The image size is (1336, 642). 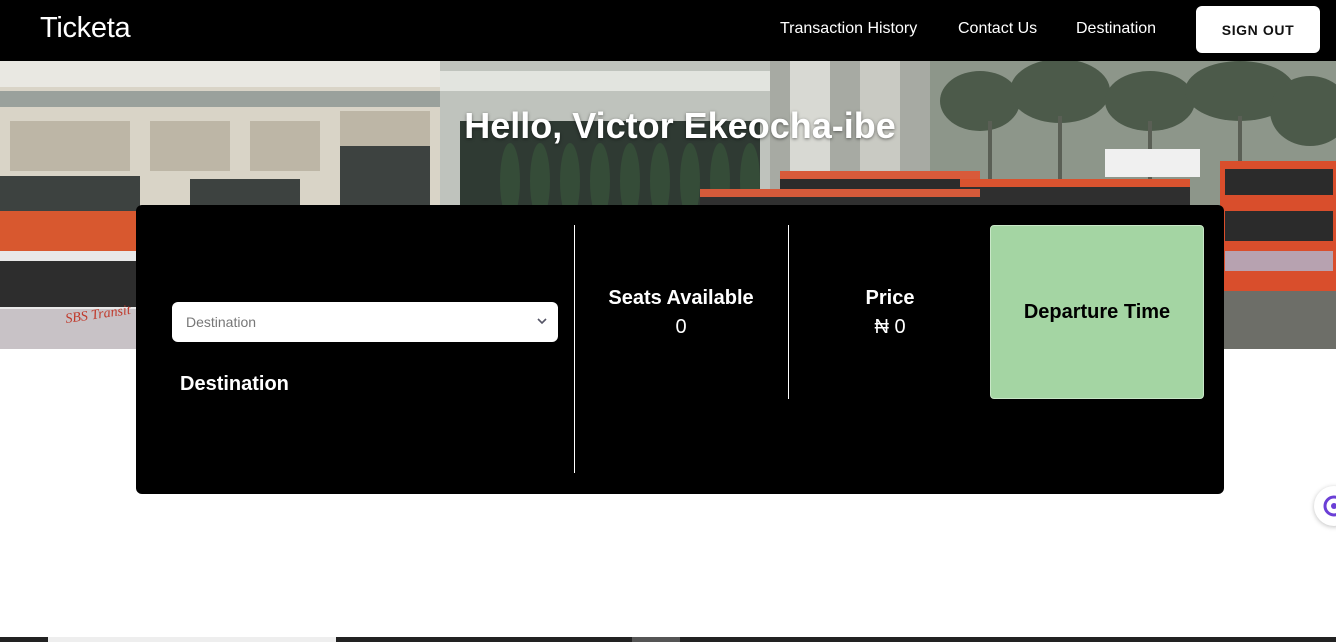 I want to click on brand-logo: Ticketa, so click(x=85, y=28).